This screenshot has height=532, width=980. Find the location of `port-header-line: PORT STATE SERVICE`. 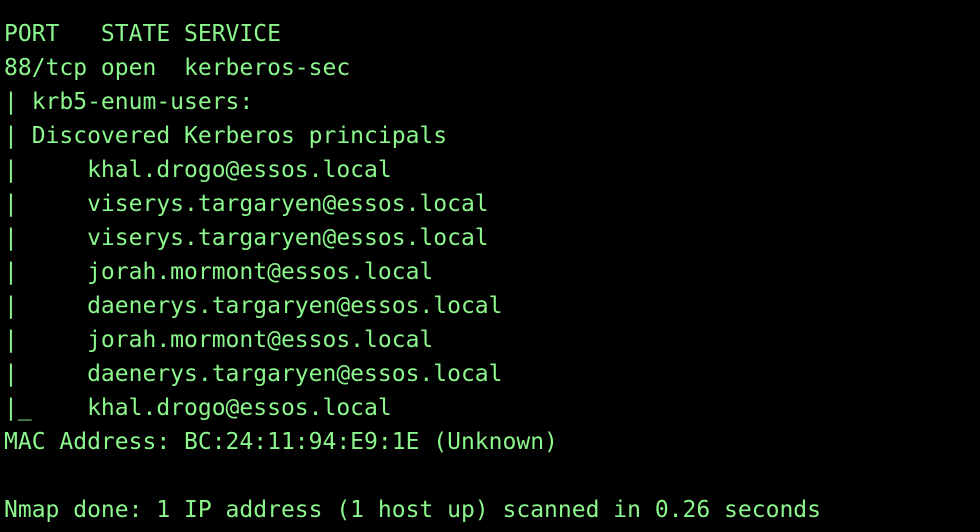

port-header-line: PORT STATE SERVICE is located at coordinates (142, 34).